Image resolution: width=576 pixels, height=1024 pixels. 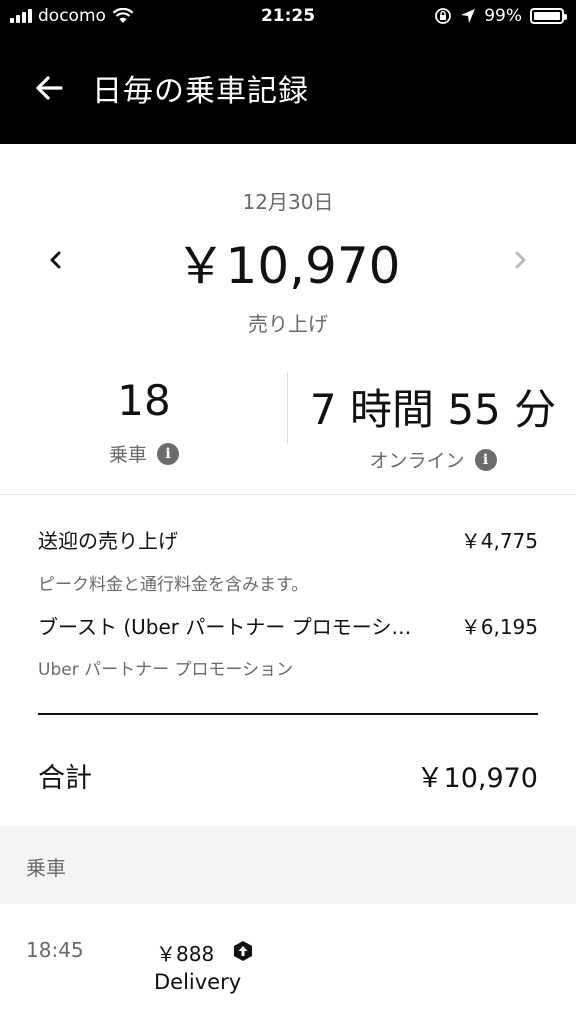 What do you see at coordinates (55, 950) in the screenshot?
I see `trip-time: 18:45` at bounding box center [55, 950].